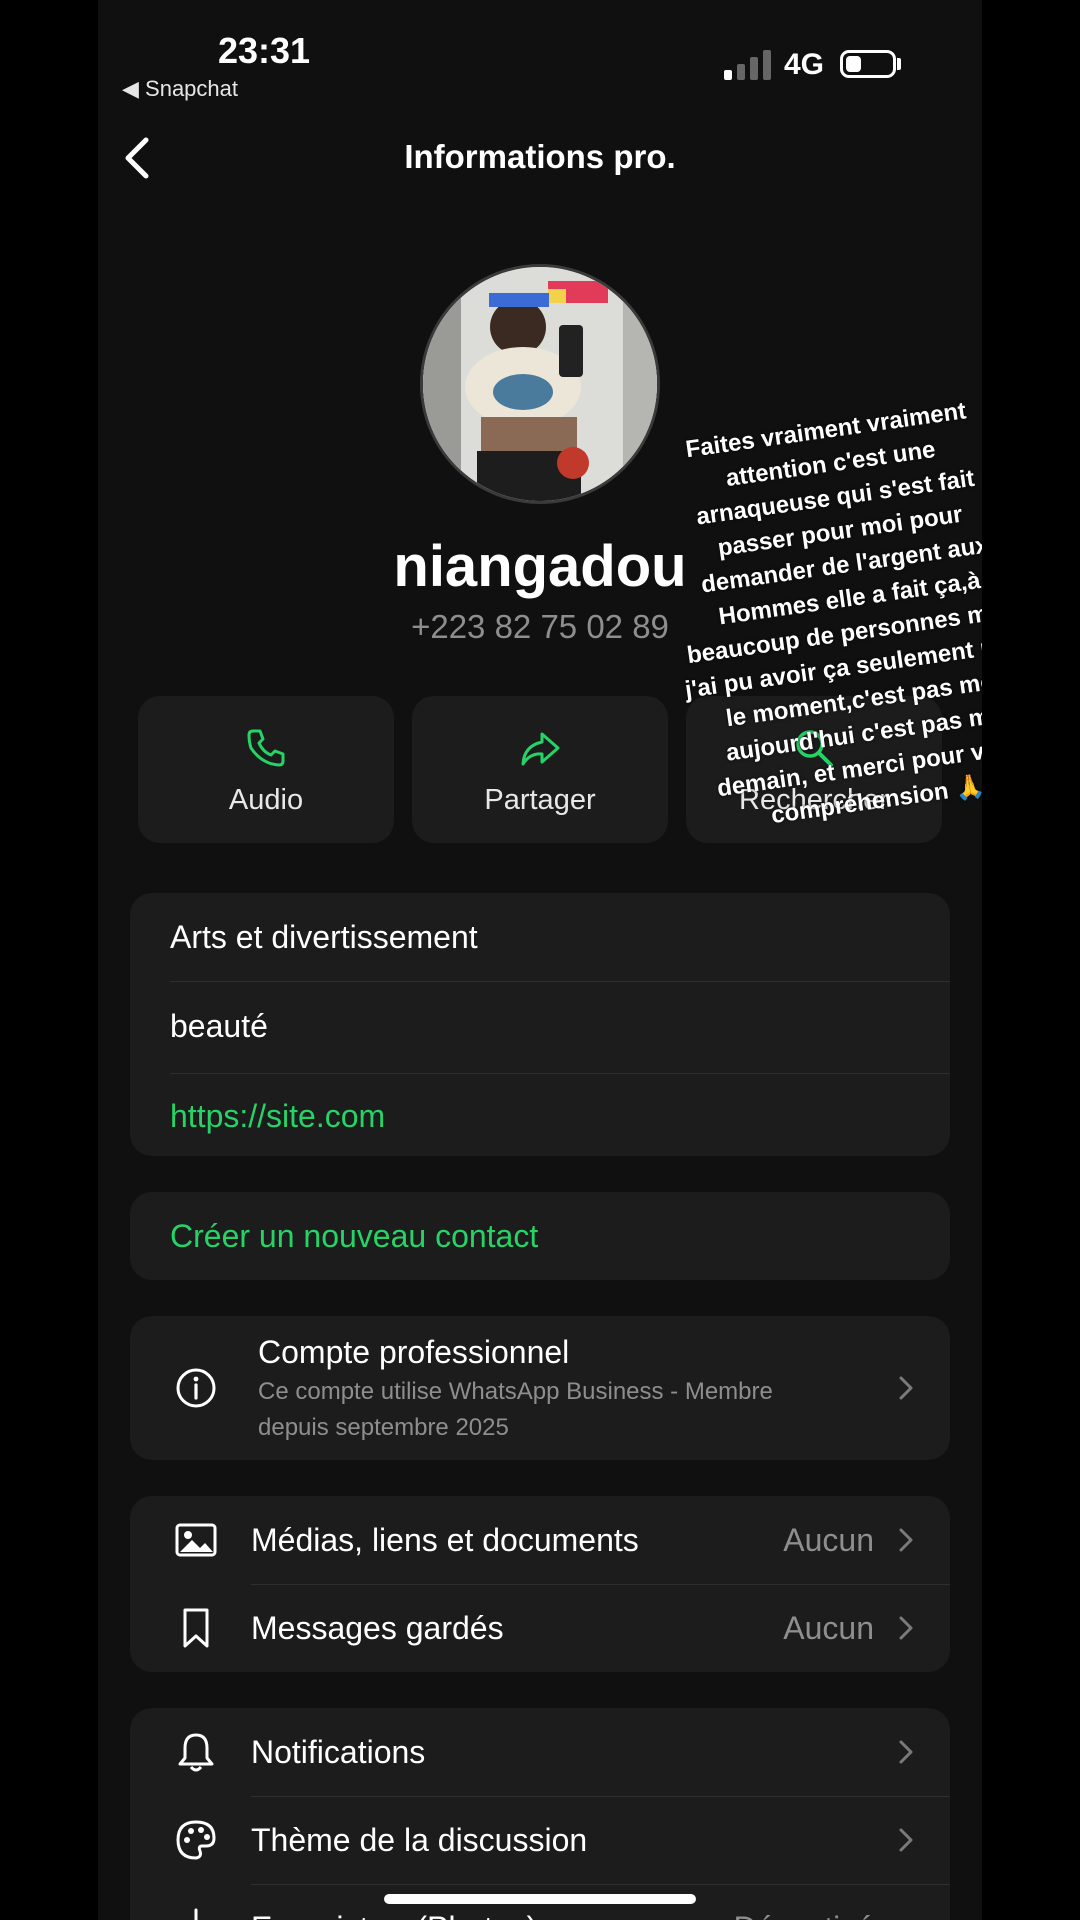  What do you see at coordinates (540, 156) in the screenshot?
I see `page-title: Informations pro.` at bounding box center [540, 156].